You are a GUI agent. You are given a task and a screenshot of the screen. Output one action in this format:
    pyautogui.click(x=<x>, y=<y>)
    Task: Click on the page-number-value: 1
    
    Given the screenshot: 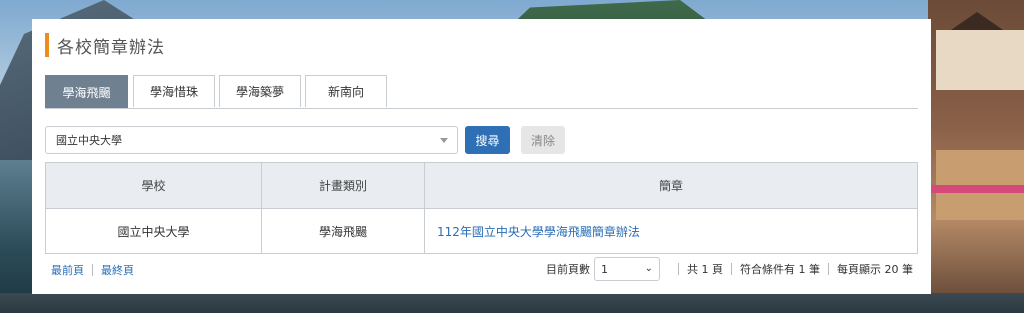 What is the action you would take?
    pyautogui.click(x=604, y=269)
    